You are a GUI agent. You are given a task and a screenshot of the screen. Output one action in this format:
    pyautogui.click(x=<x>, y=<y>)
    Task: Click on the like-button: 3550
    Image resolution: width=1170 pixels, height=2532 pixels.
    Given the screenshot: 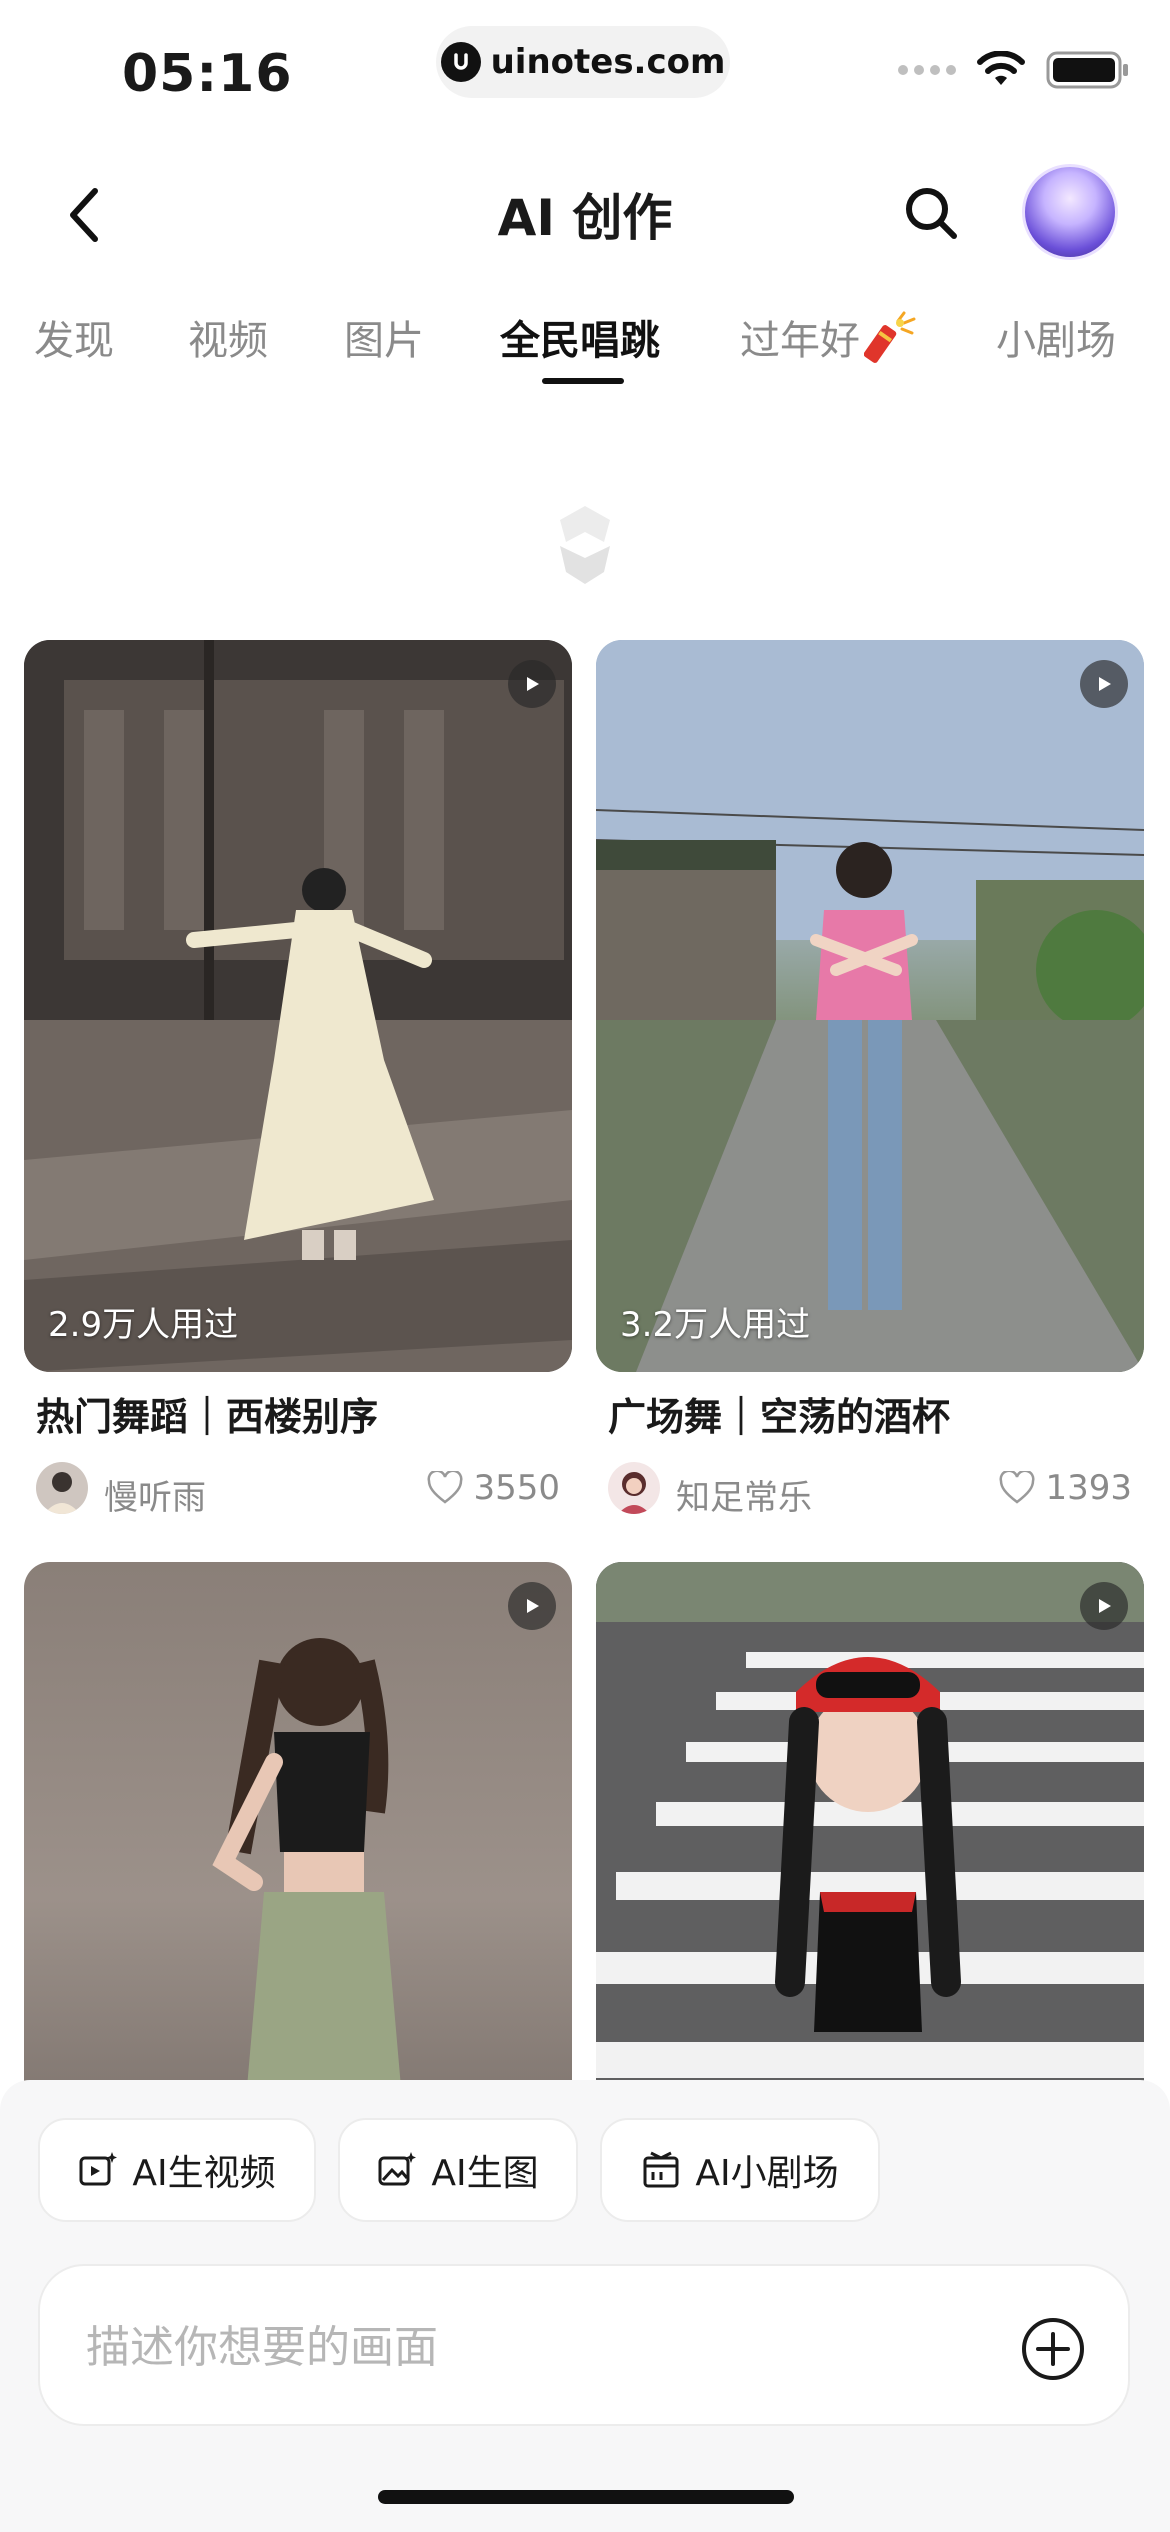 What is the action you would take?
    pyautogui.click(x=493, y=1488)
    